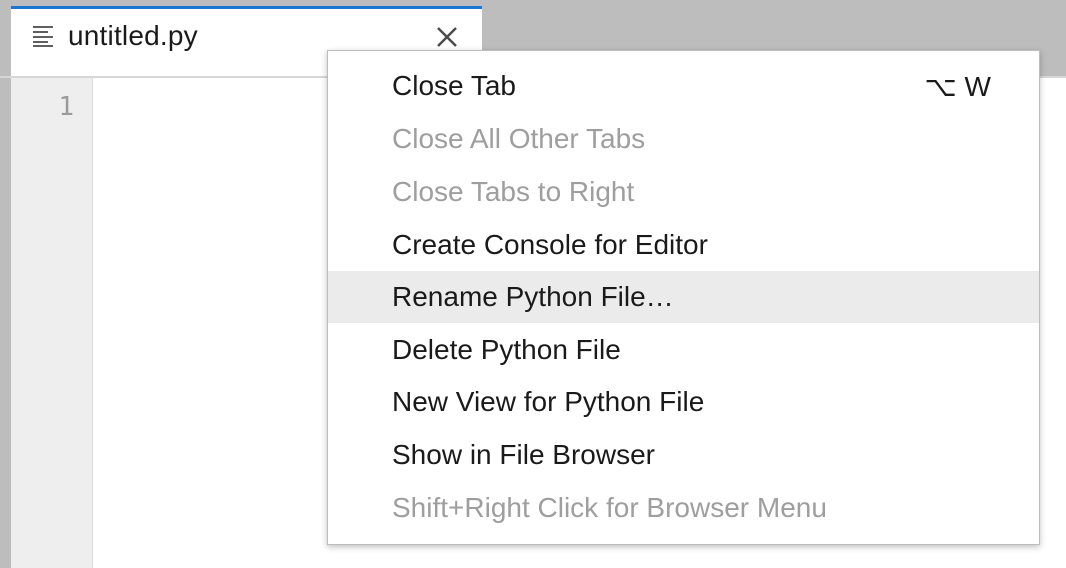 The height and width of the screenshot is (568, 1066). Describe the element at coordinates (454, 85) in the screenshot. I see `menu-item-label: Close Tab` at that location.